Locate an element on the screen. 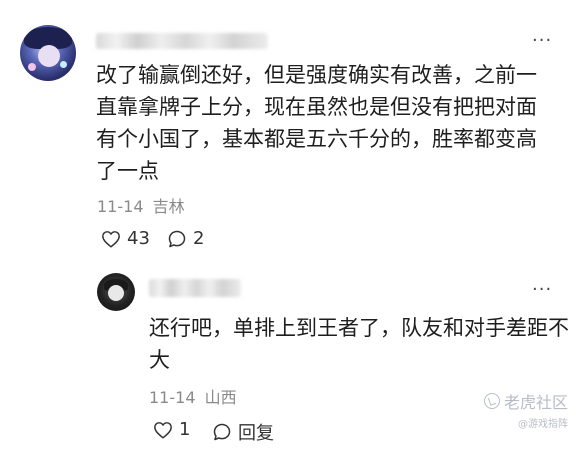 The image size is (576, 450). watermark-brand: 老虎社区 is located at coordinates (535, 402).